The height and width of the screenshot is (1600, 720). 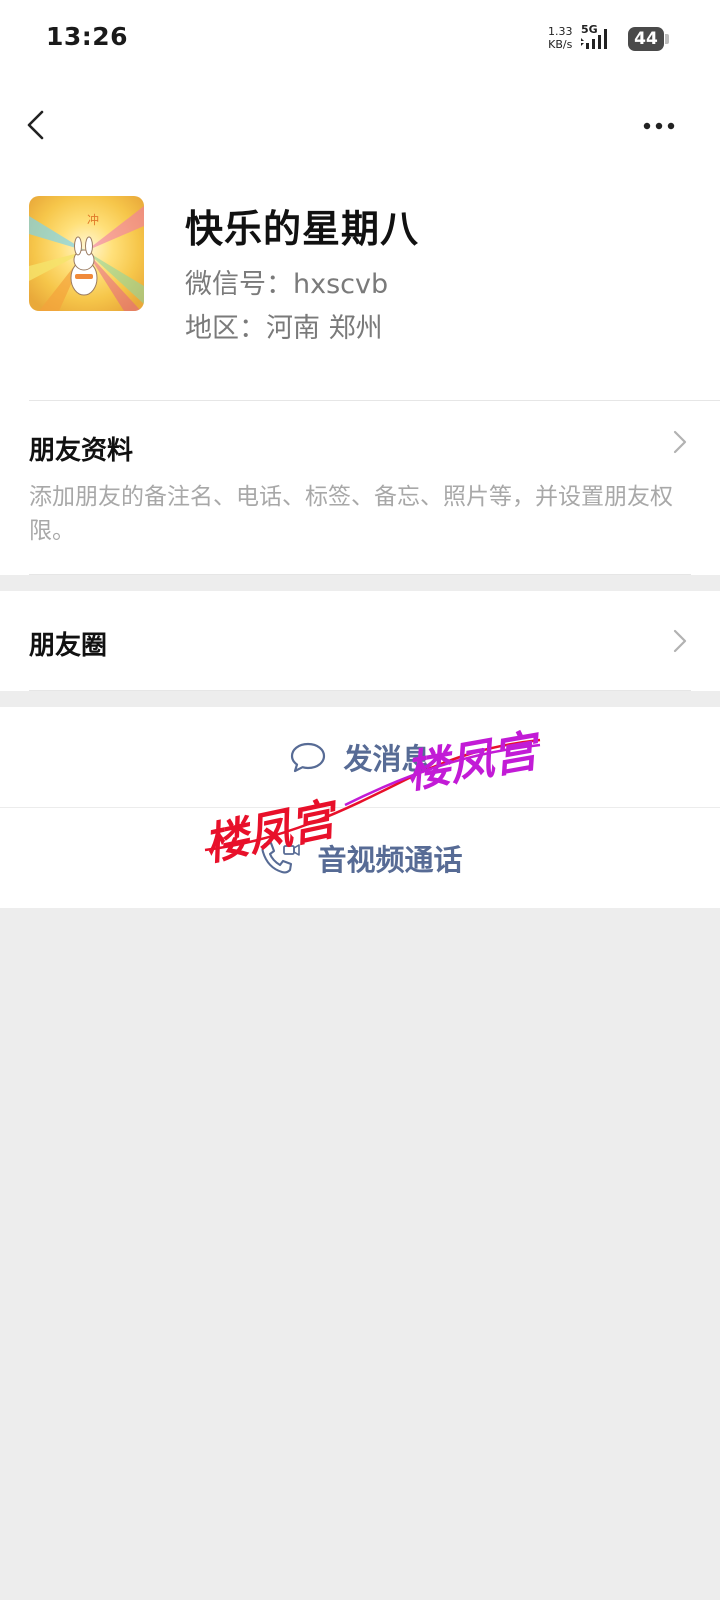 I want to click on avatar: 冲, so click(x=86, y=253).